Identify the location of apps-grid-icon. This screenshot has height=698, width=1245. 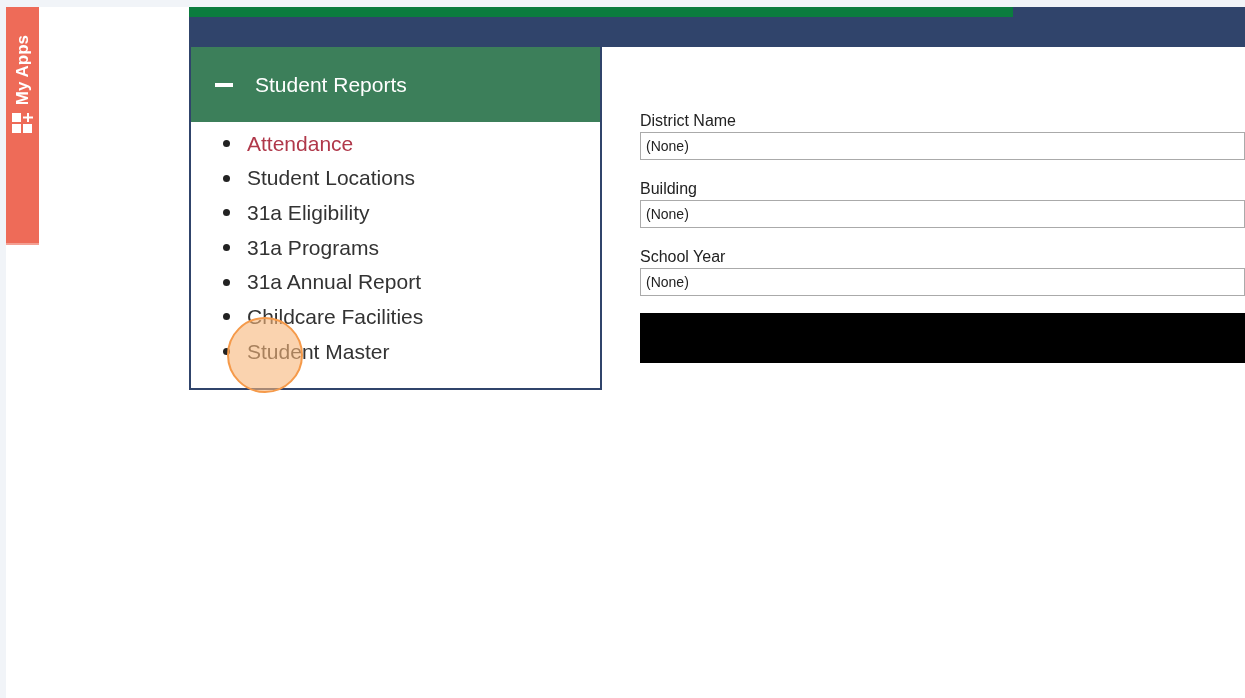
(22, 122).